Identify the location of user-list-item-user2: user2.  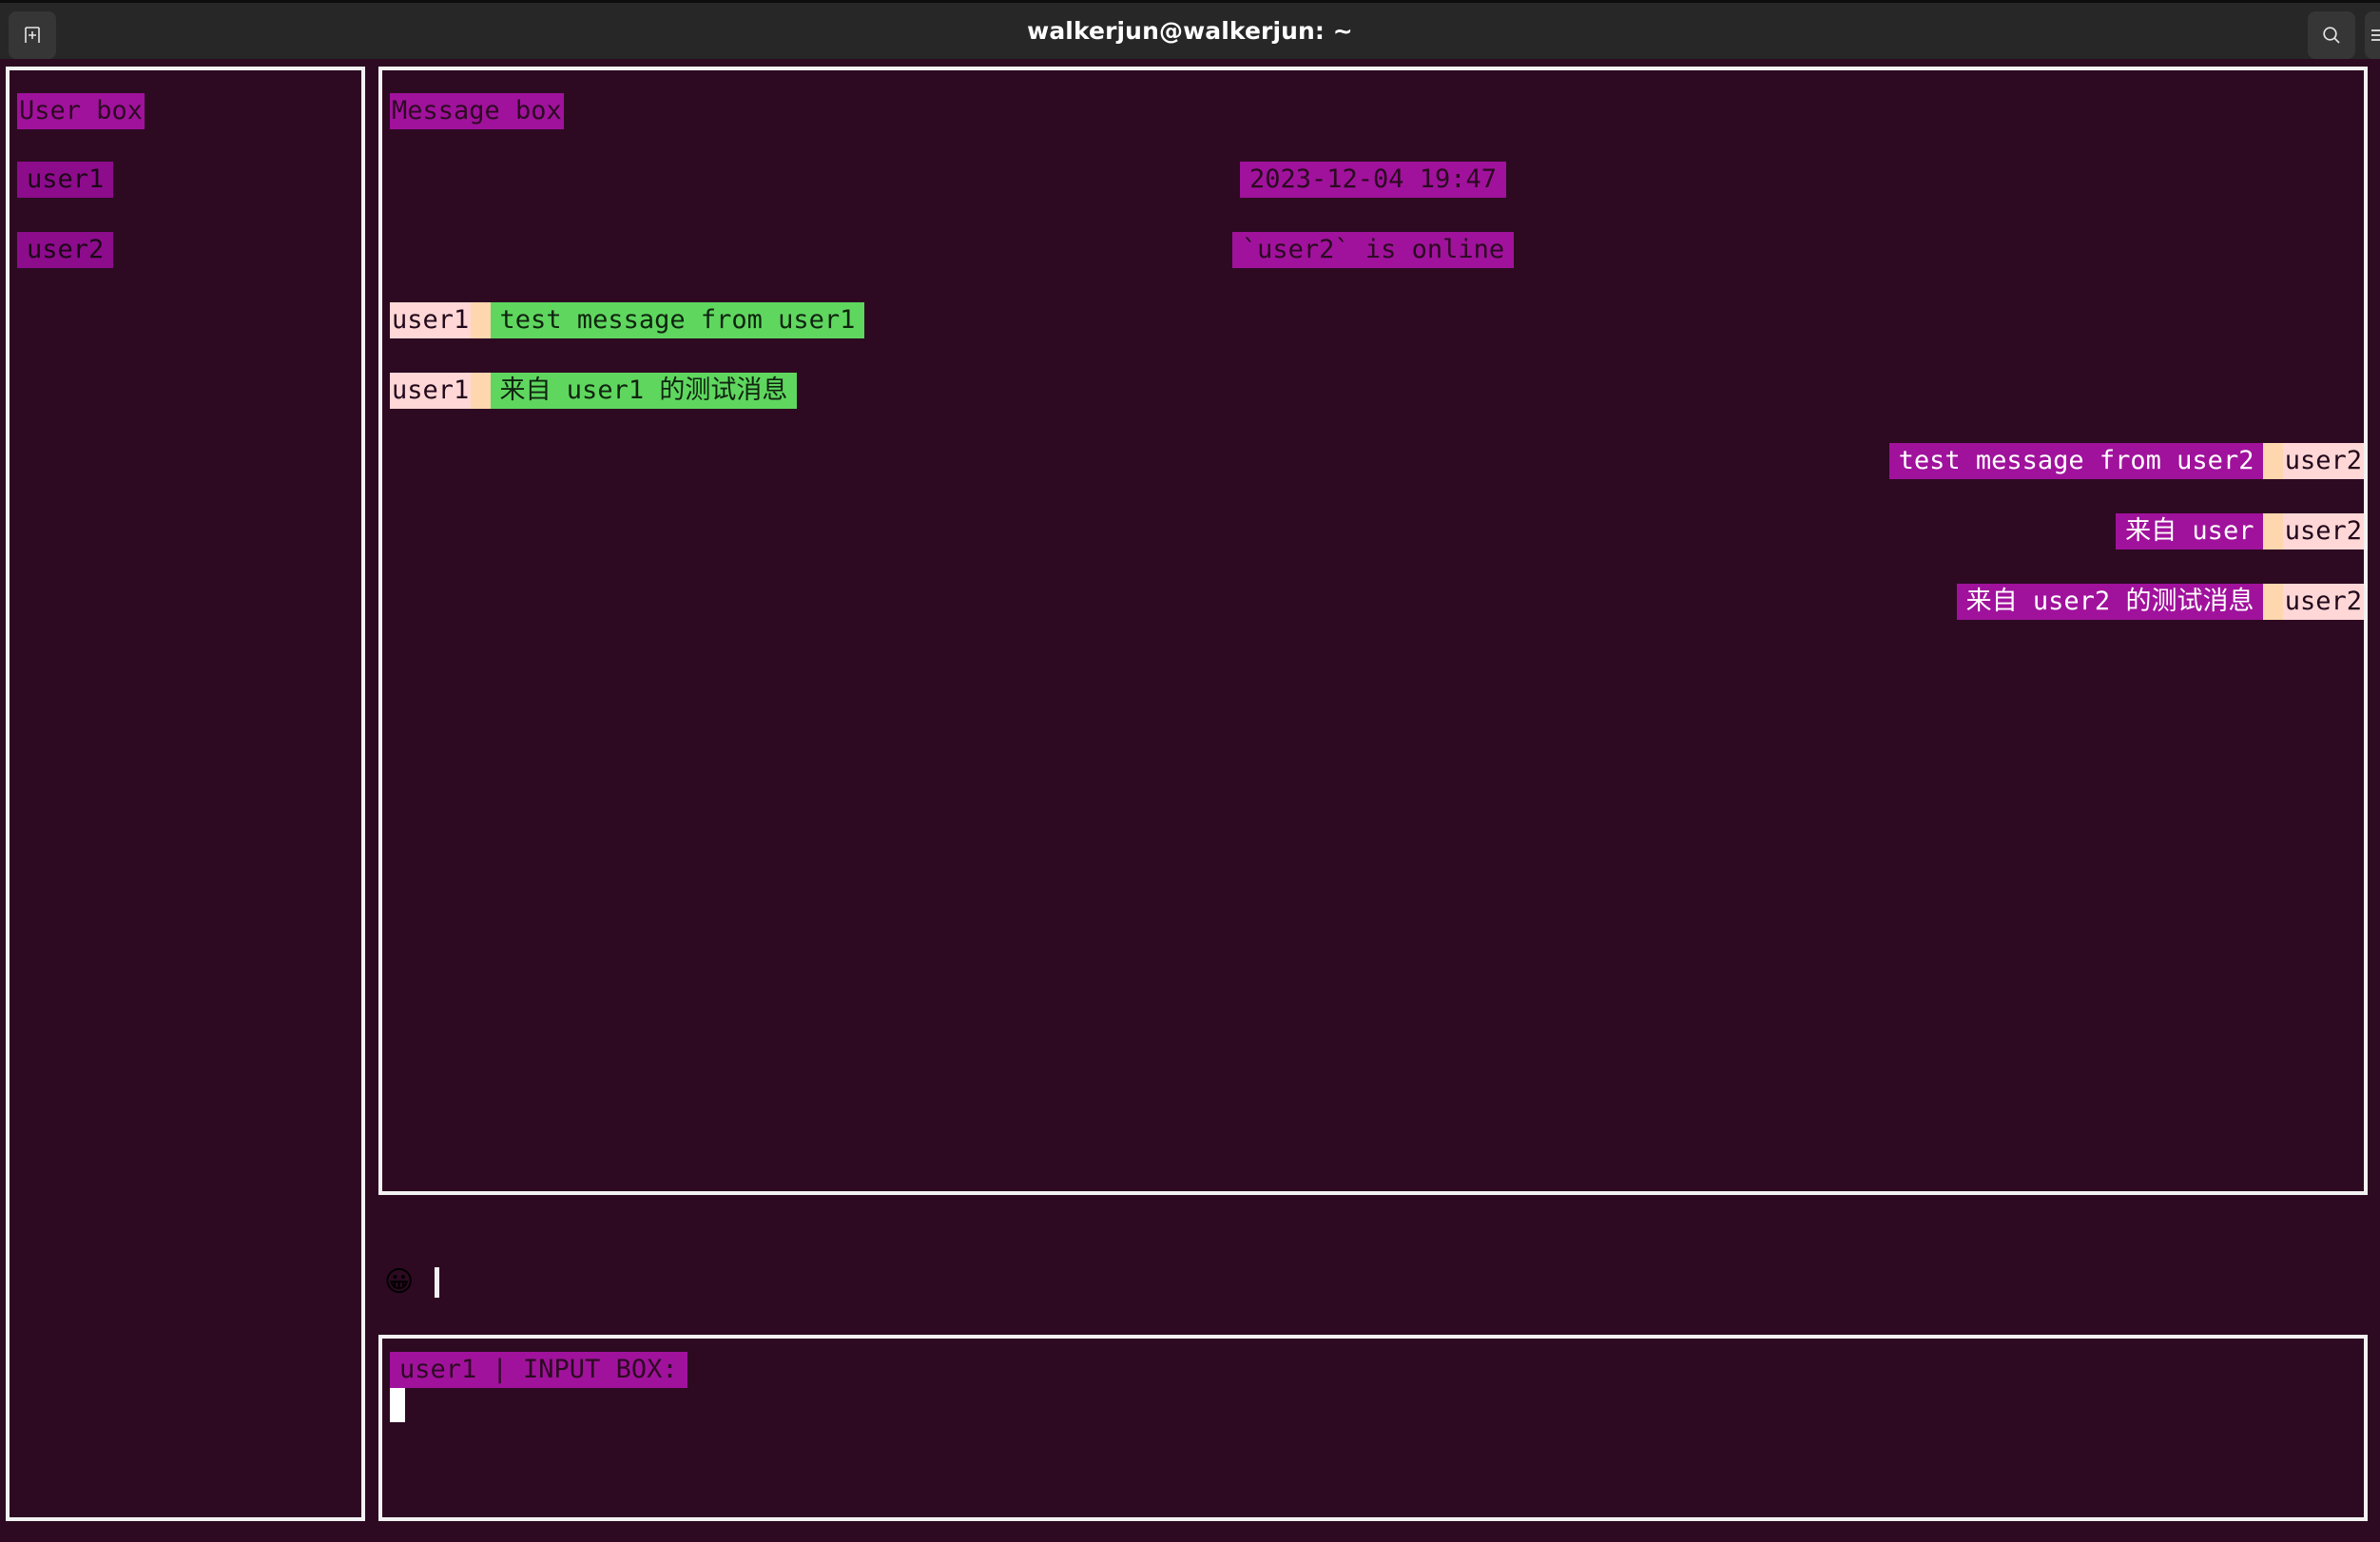
(66, 250).